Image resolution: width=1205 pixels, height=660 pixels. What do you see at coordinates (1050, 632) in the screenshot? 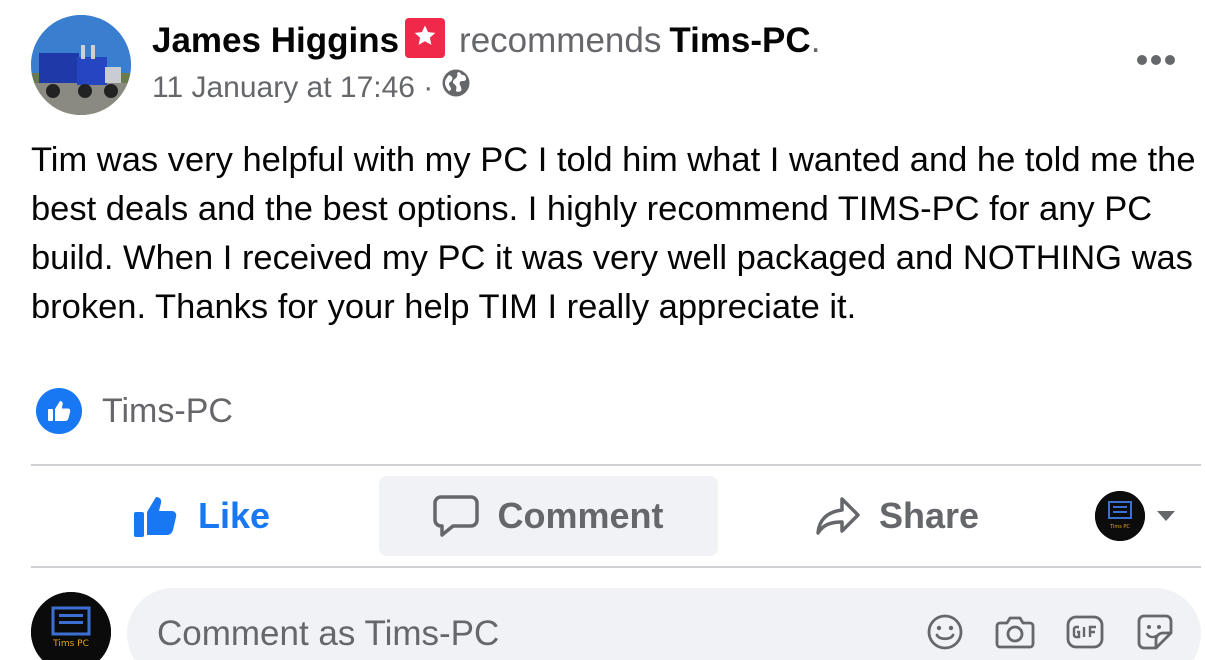
I see `comment-tools` at bounding box center [1050, 632].